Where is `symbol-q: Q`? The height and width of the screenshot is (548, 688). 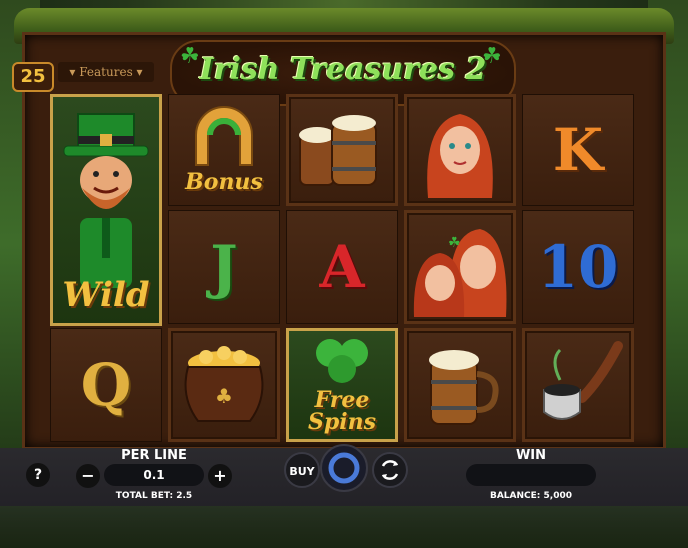 symbol-q: Q is located at coordinates (106, 385).